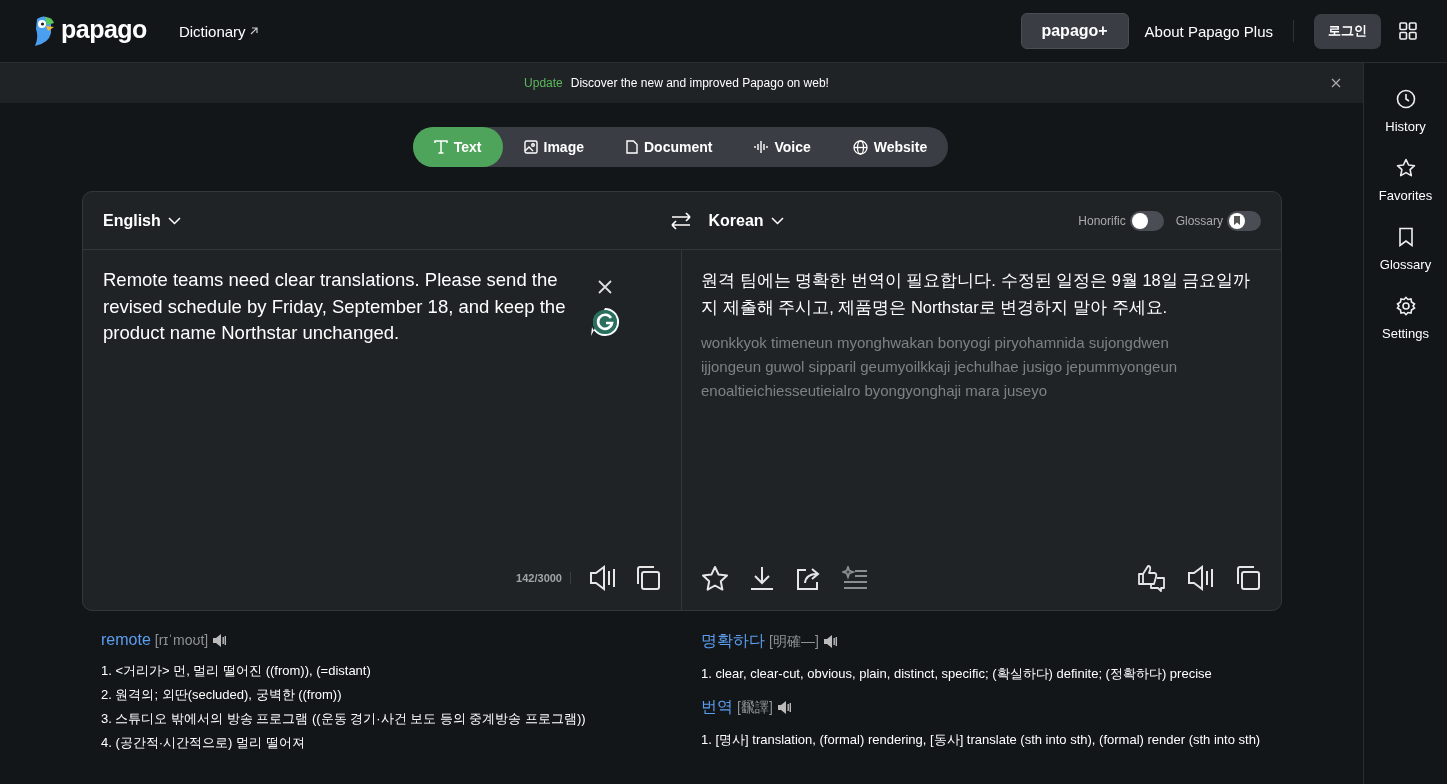 The height and width of the screenshot is (784, 1447). I want to click on mode-tab: Voice, so click(782, 147).